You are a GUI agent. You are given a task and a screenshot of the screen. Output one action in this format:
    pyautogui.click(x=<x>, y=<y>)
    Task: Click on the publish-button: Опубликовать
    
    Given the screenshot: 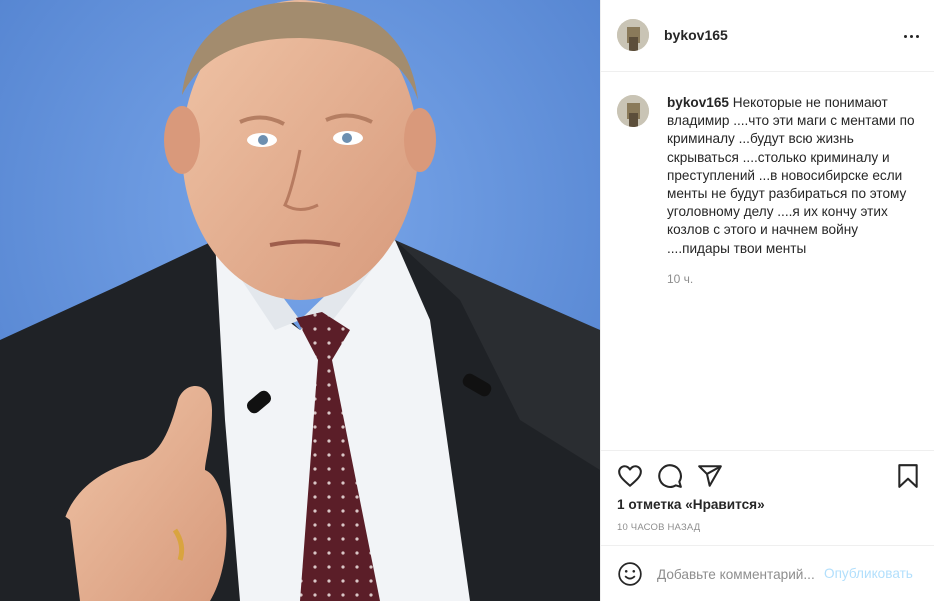 What is the action you would take?
    pyautogui.click(x=868, y=573)
    